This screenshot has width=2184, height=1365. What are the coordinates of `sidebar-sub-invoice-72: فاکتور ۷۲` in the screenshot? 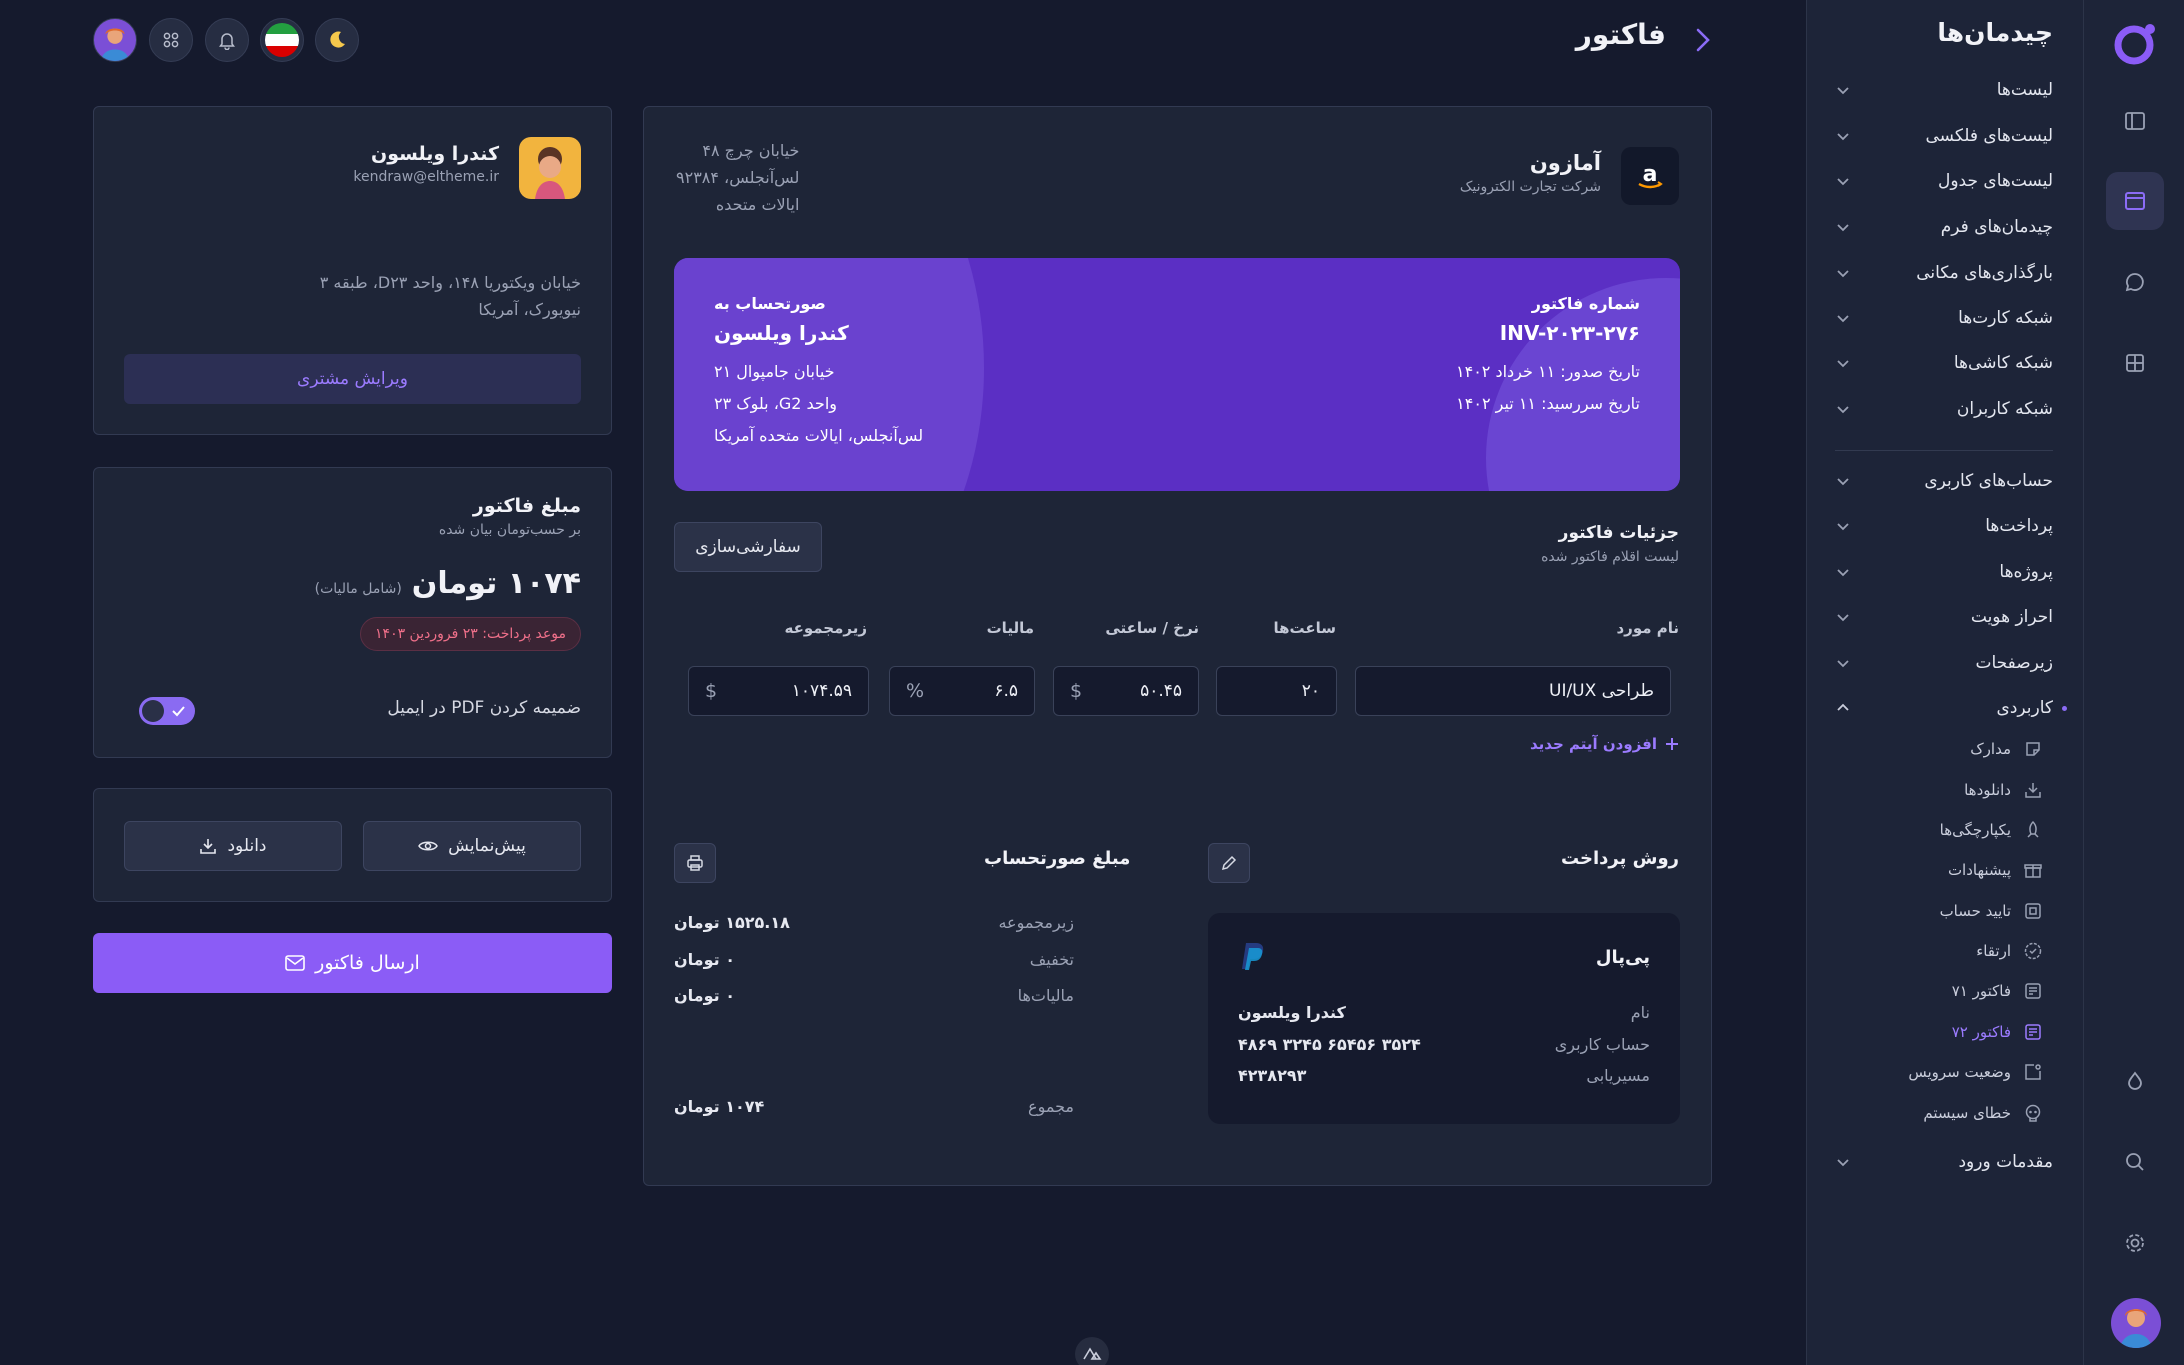 It's located at (1997, 1032).